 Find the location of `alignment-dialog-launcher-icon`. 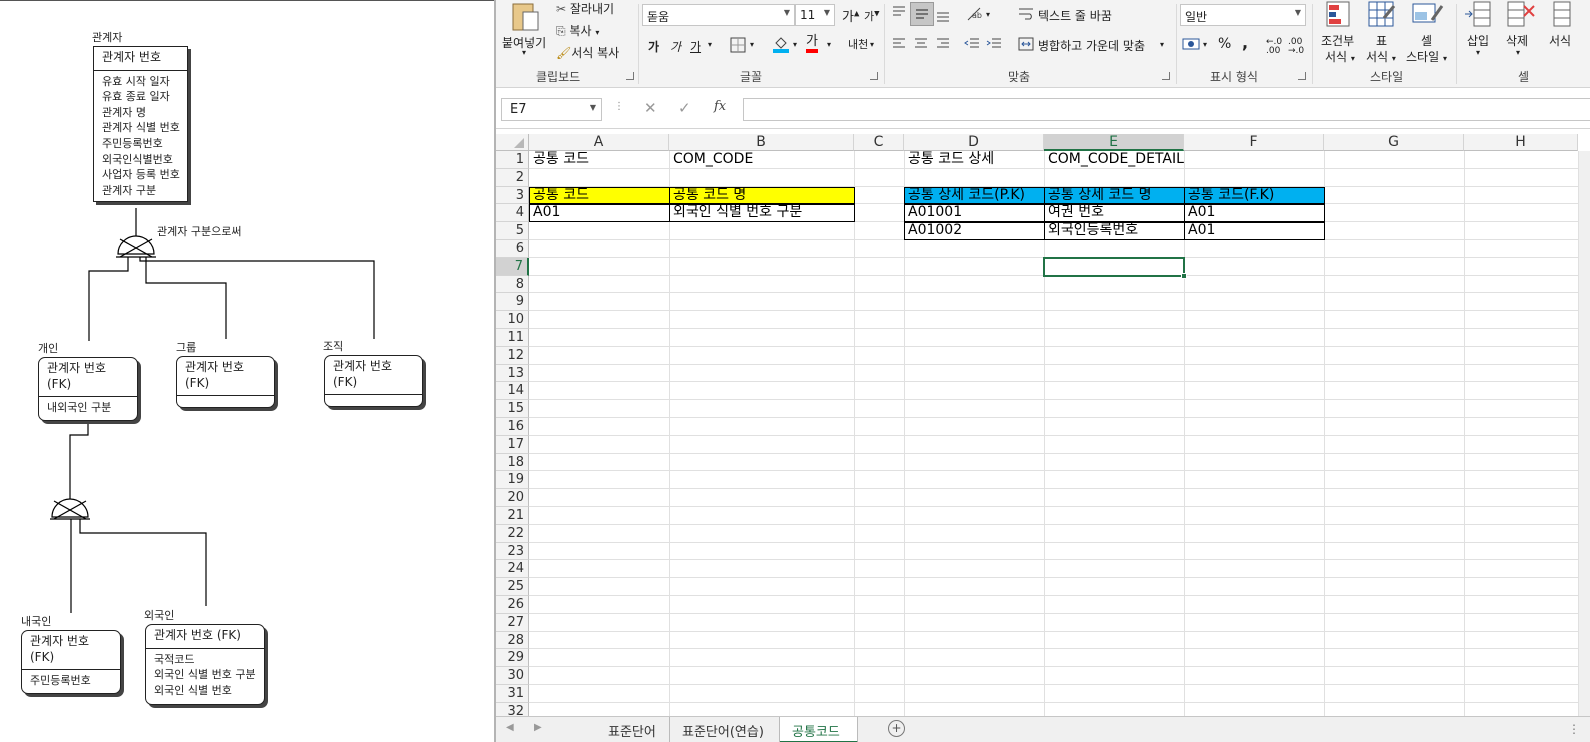

alignment-dialog-launcher-icon is located at coordinates (1166, 76).